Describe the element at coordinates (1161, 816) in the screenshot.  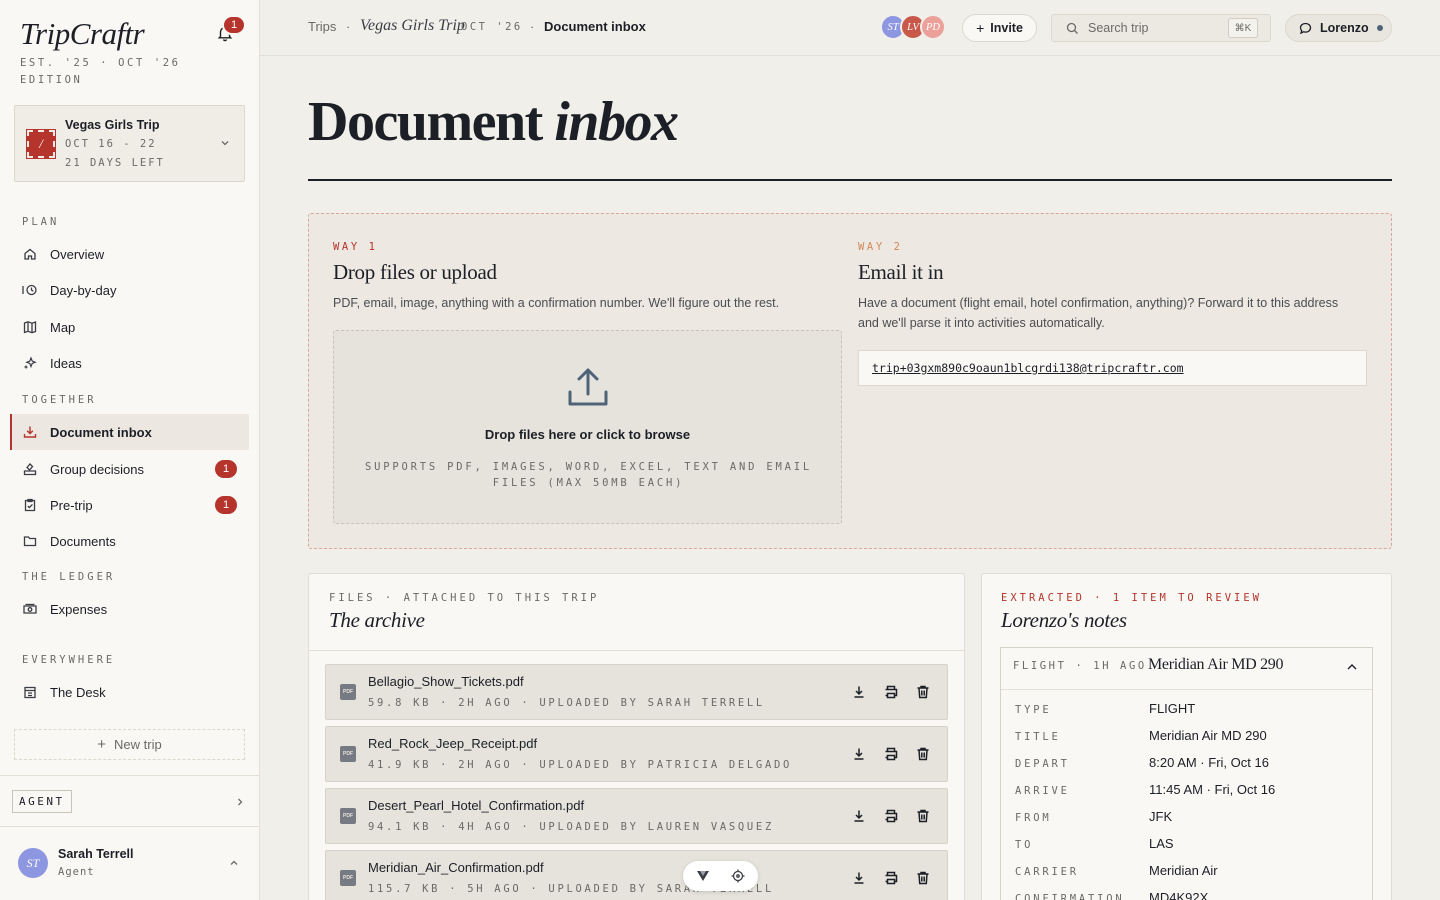
I see `field-value: JFK` at that location.